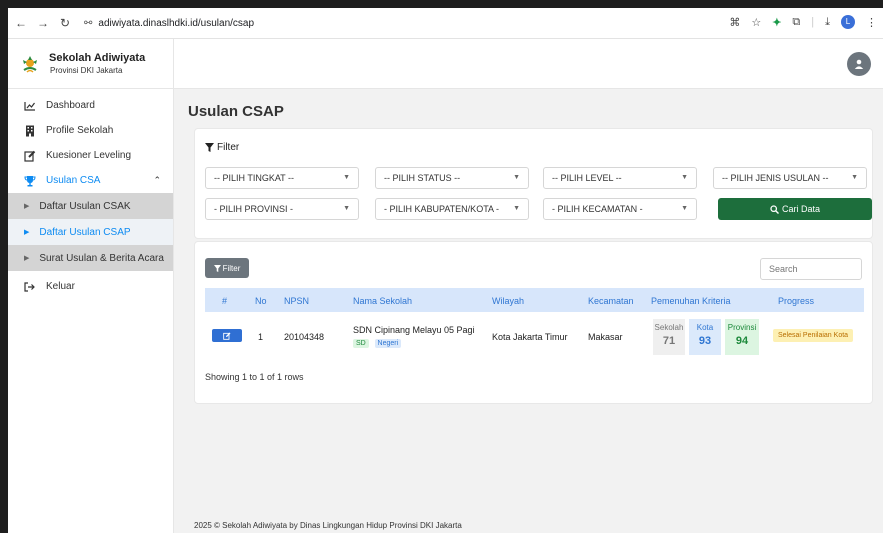  What do you see at coordinates (776, 22) in the screenshot?
I see `extension-icon: ✦` at bounding box center [776, 22].